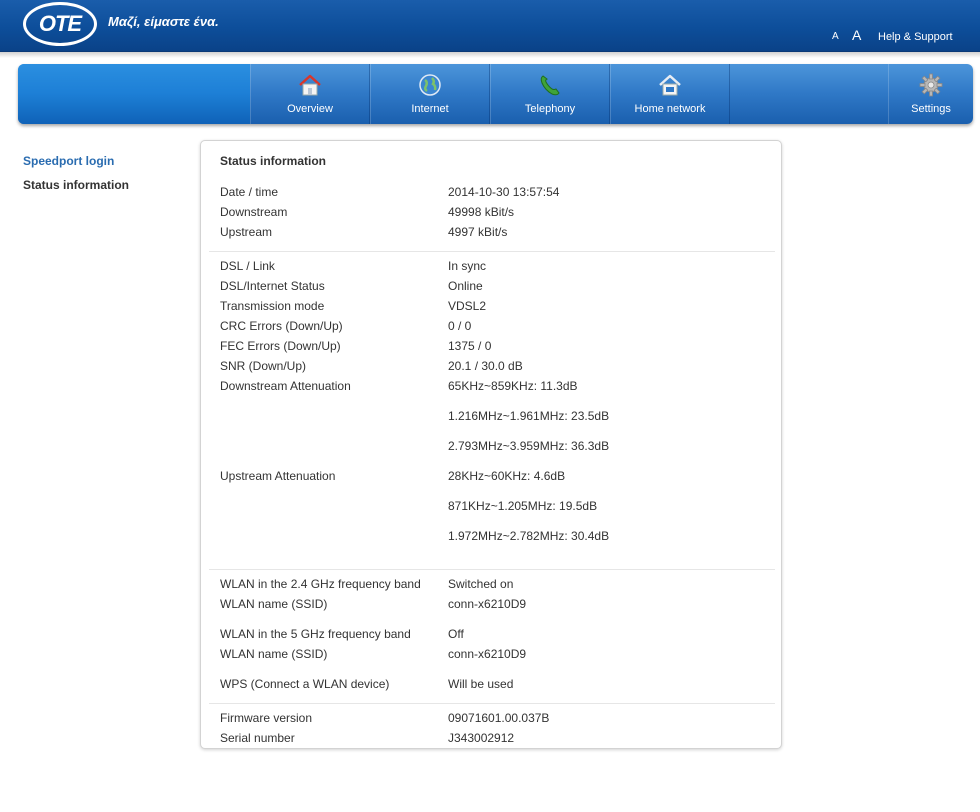 Image resolution: width=980 pixels, height=812 pixels. What do you see at coordinates (310, 85) in the screenshot?
I see `house-icon` at bounding box center [310, 85].